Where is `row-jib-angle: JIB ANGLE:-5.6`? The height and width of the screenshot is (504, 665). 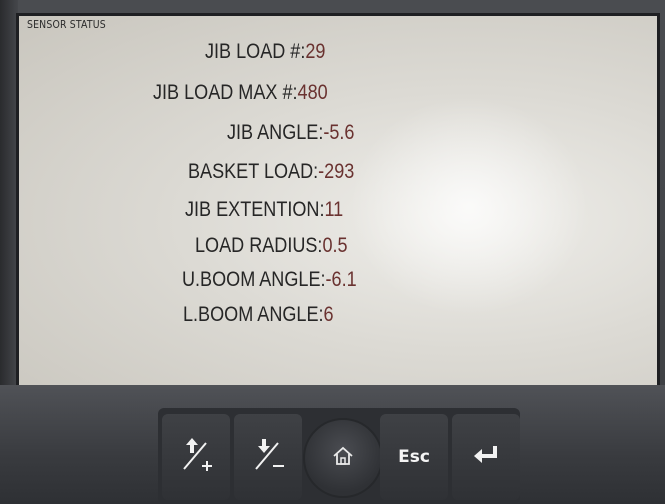
row-jib-angle: JIB ANGLE:-5.6 is located at coordinates (442, 133).